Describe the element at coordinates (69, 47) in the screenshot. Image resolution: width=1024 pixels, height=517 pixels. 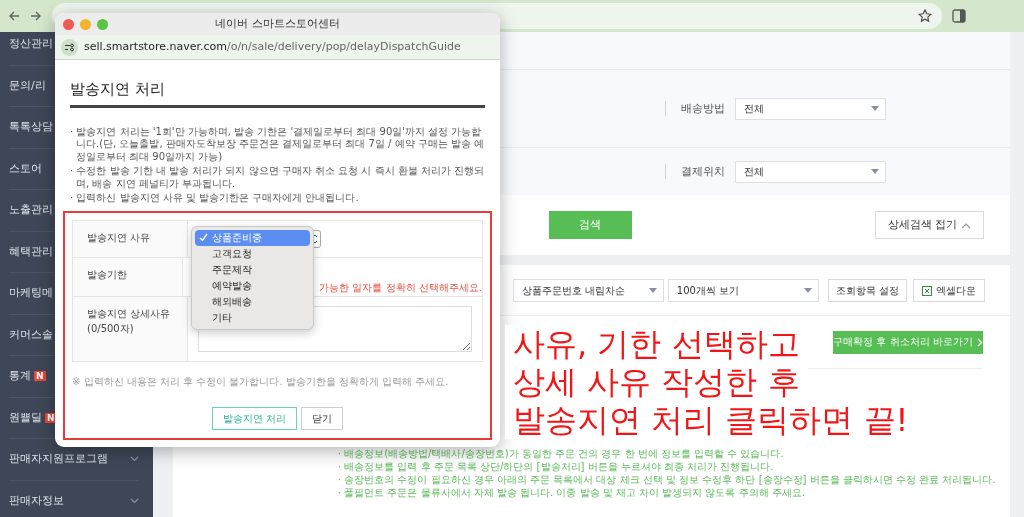
I see `site-settings-icon` at that location.